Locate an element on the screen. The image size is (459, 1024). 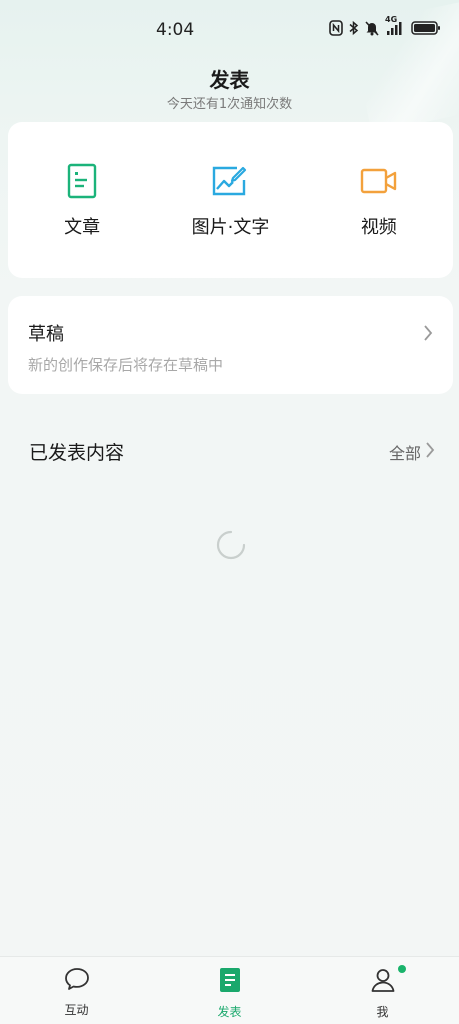
page-title: 发表 is located at coordinates (229, 80).